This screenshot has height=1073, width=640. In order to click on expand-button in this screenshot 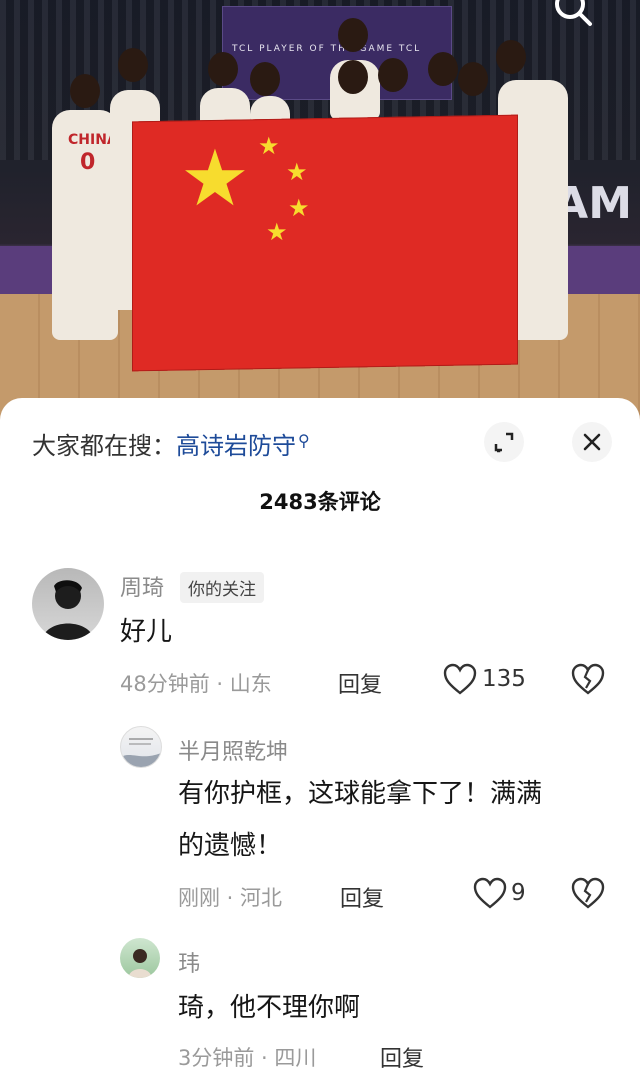, I will do `click(504, 442)`.